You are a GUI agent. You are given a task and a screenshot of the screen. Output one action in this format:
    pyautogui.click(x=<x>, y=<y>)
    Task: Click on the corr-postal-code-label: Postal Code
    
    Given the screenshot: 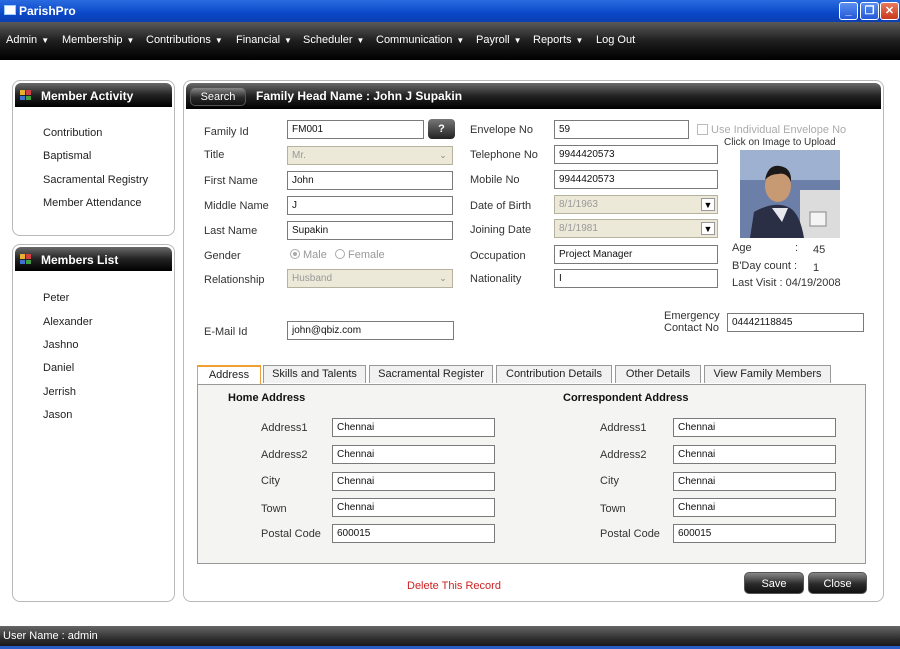 What is the action you would take?
    pyautogui.click(x=630, y=534)
    